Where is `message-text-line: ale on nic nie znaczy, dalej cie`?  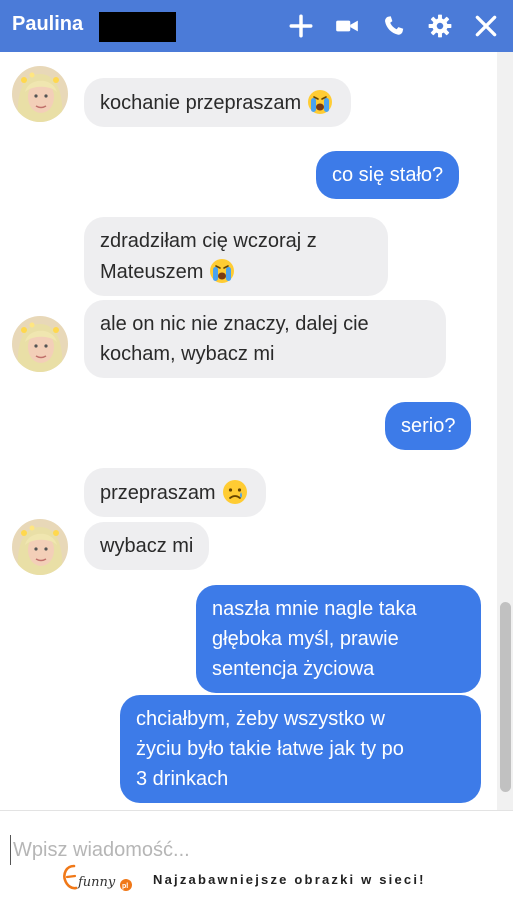
message-text-line: ale on nic nie znaczy, dalej cie is located at coordinates (234, 324).